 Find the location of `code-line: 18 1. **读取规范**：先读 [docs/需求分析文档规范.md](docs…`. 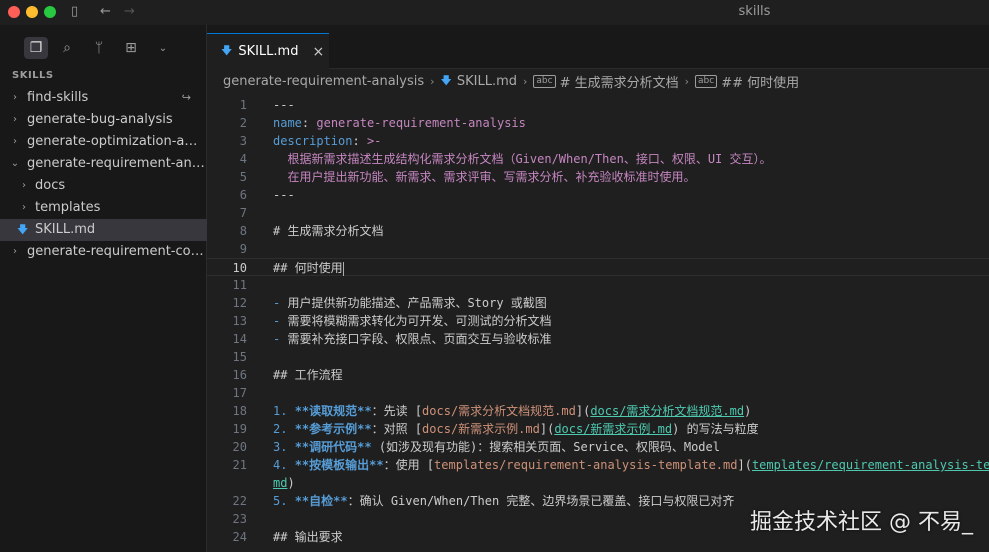

code-line: 18 1. **读取规范**：先读 [docs/需求分析文档规范.md](docs… is located at coordinates (598, 411).